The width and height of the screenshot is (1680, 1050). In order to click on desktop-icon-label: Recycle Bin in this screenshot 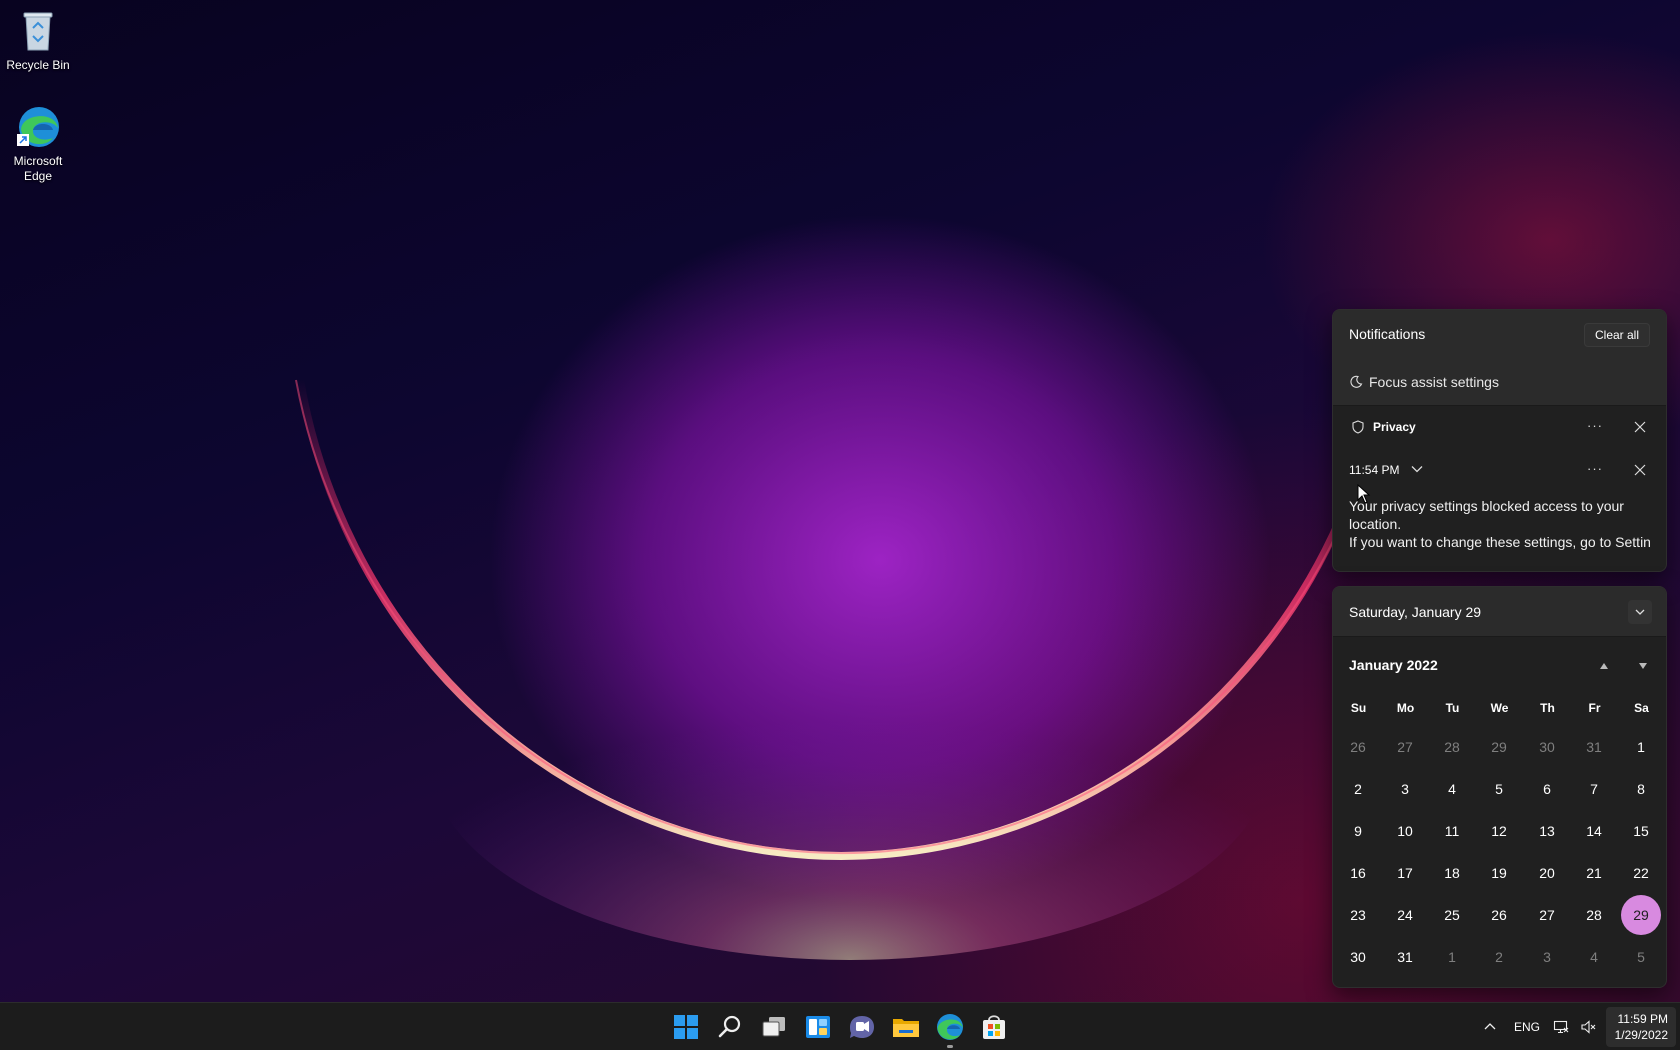, I will do `click(38, 65)`.